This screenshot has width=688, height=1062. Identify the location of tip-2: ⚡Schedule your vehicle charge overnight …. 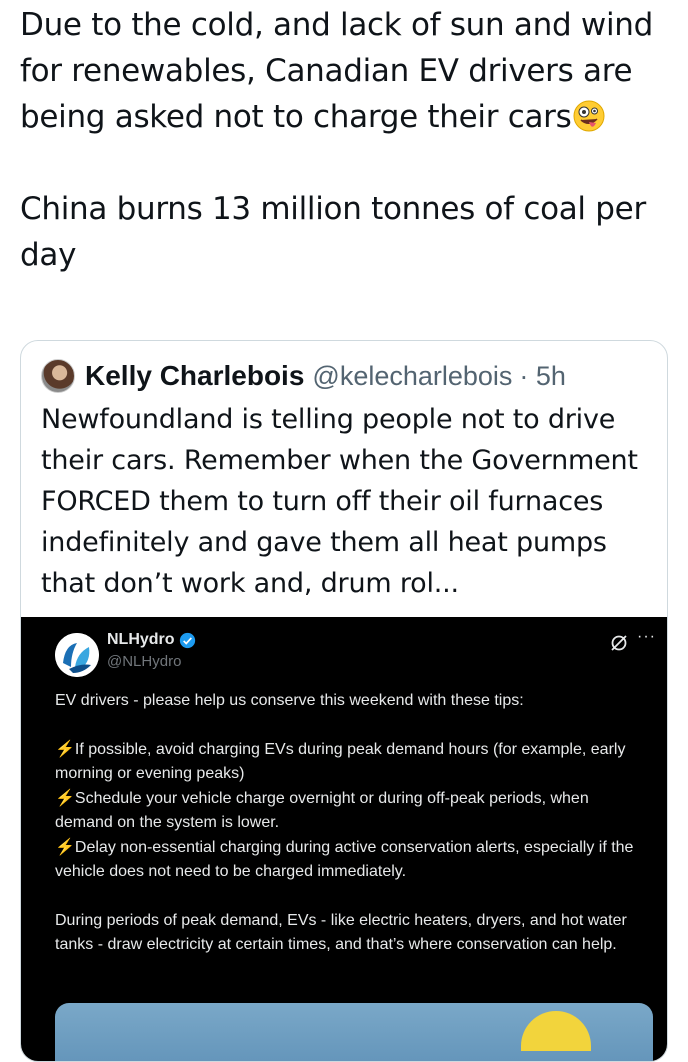
(322, 810).